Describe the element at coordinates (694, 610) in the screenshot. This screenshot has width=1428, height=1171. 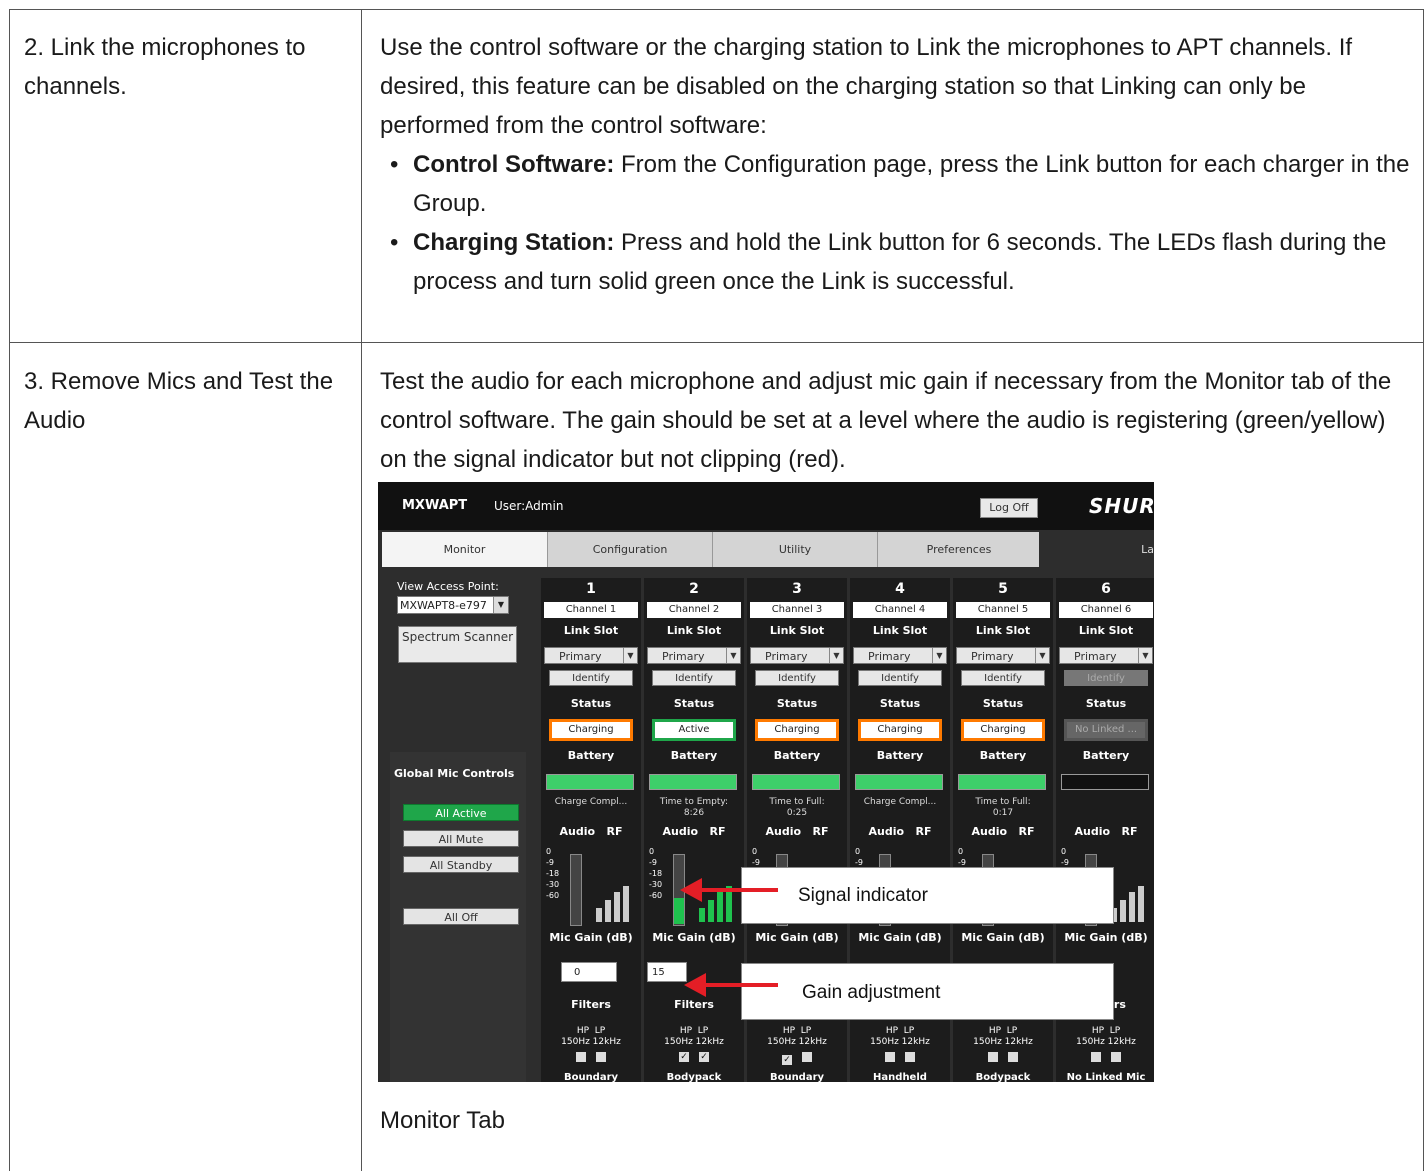
I see `channel-name-field: Channel 2` at that location.